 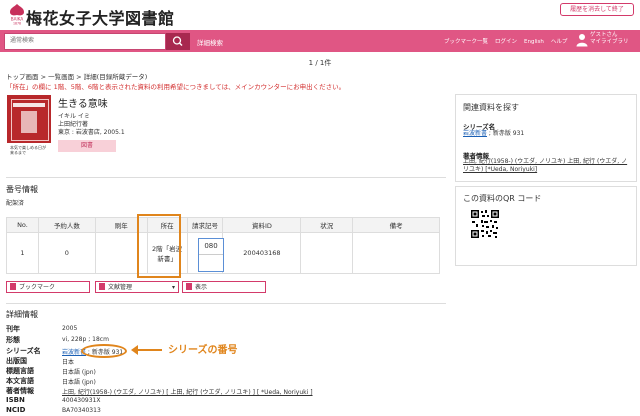 What do you see at coordinates (15, 400) in the screenshot?
I see `detail-label-isbn: ISBN` at bounding box center [15, 400].